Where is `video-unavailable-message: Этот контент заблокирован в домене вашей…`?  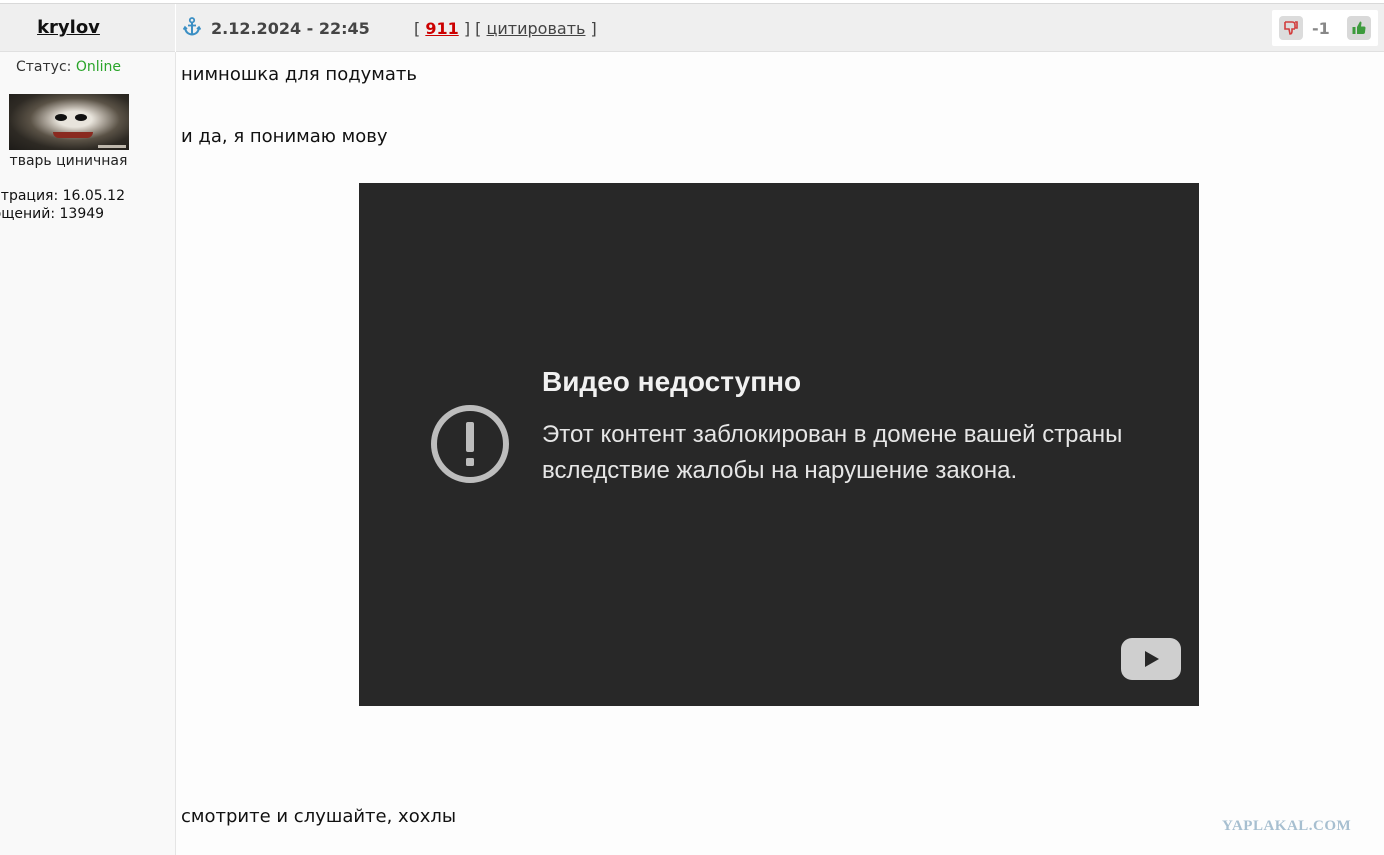 video-unavailable-message: Этот контент заблокирован в домене вашей… is located at coordinates (832, 452).